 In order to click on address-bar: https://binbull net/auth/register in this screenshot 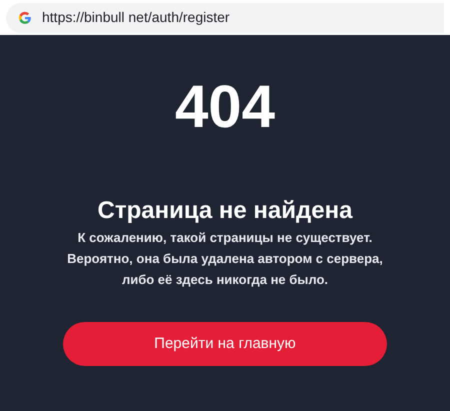, I will do `click(225, 17)`.